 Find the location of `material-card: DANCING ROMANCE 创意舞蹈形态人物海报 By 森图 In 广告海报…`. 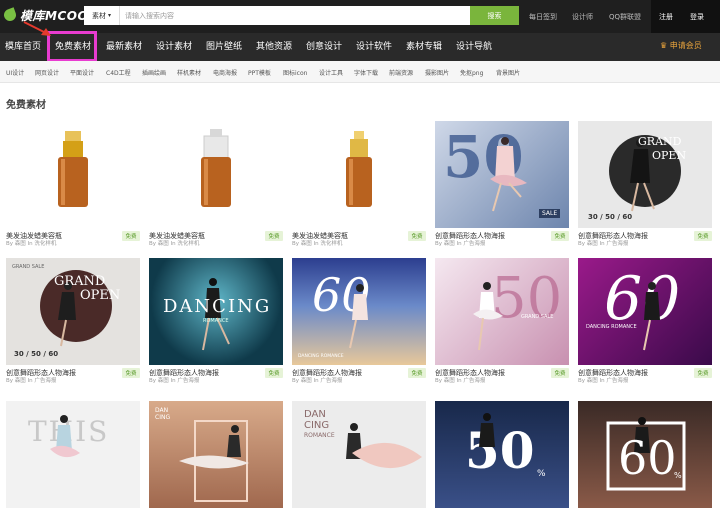

material-card: DANCING ROMANCE 创意舞蹈形态人物海报 By 森图 In 广告海报… is located at coordinates (216, 322).